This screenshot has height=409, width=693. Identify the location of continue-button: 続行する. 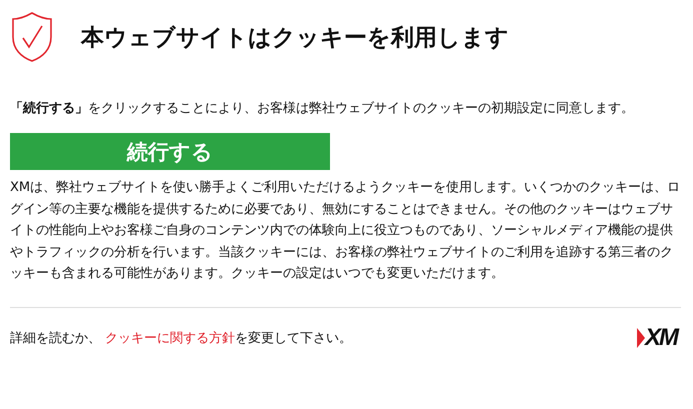
(170, 151).